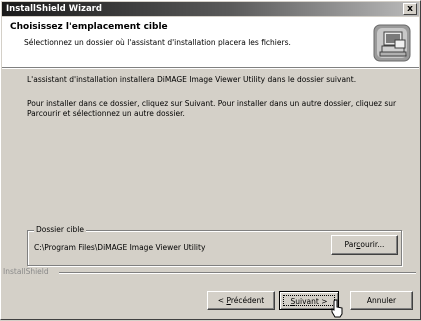 Image resolution: width=421 pixels, height=321 pixels. What do you see at coordinates (89, 27) in the screenshot?
I see `page-title: Choisissez l'emplacement cible` at bounding box center [89, 27].